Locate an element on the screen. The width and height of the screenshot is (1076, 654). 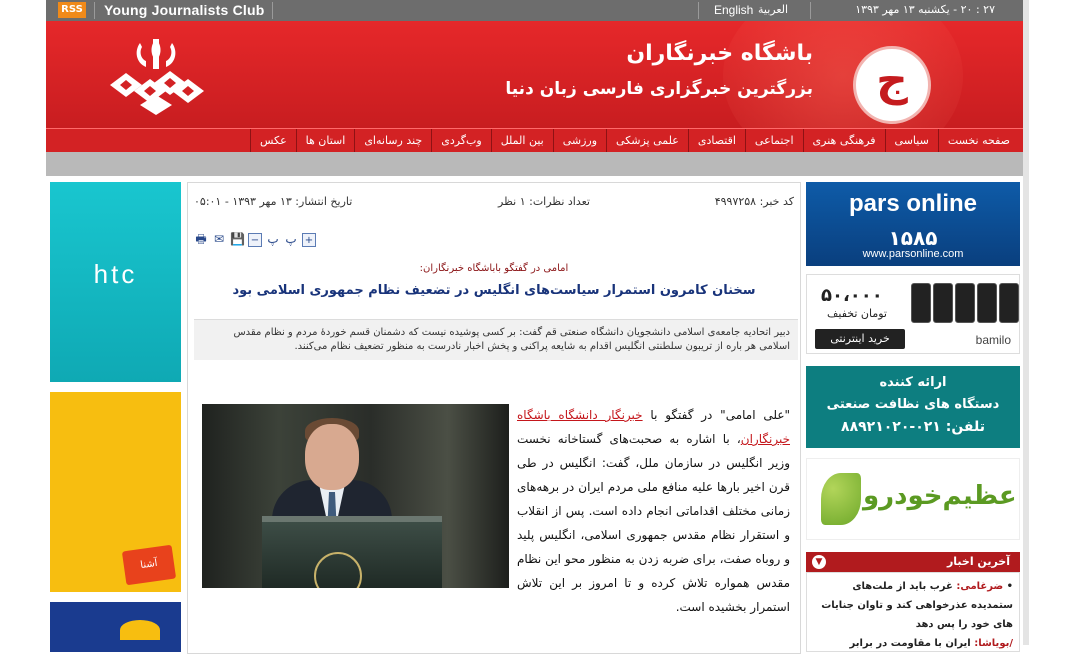
azim-leaf-icon is located at coordinates (841, 499).